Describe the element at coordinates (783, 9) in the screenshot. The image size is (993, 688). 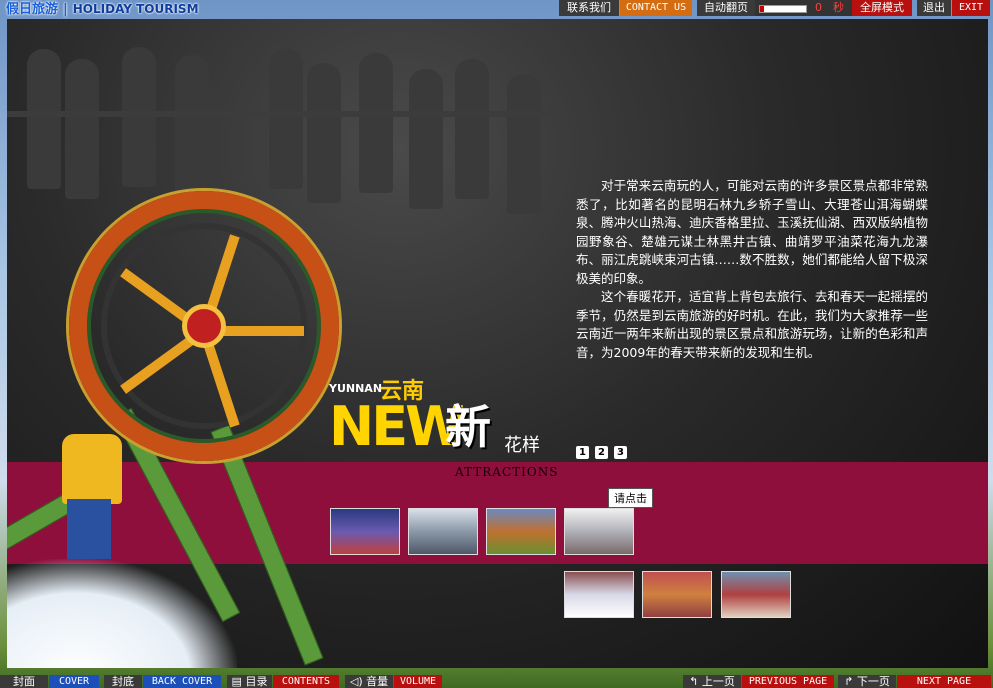
I see `autoflip-track` at that location.